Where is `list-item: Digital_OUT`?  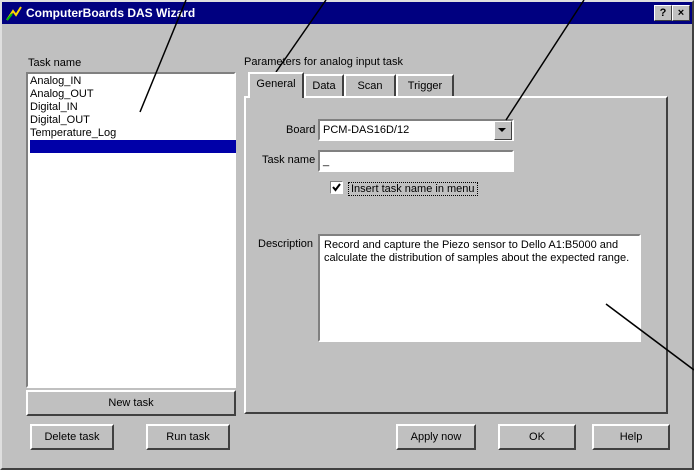
list-item: Digital_OUT is located at coordinates (60, 120).